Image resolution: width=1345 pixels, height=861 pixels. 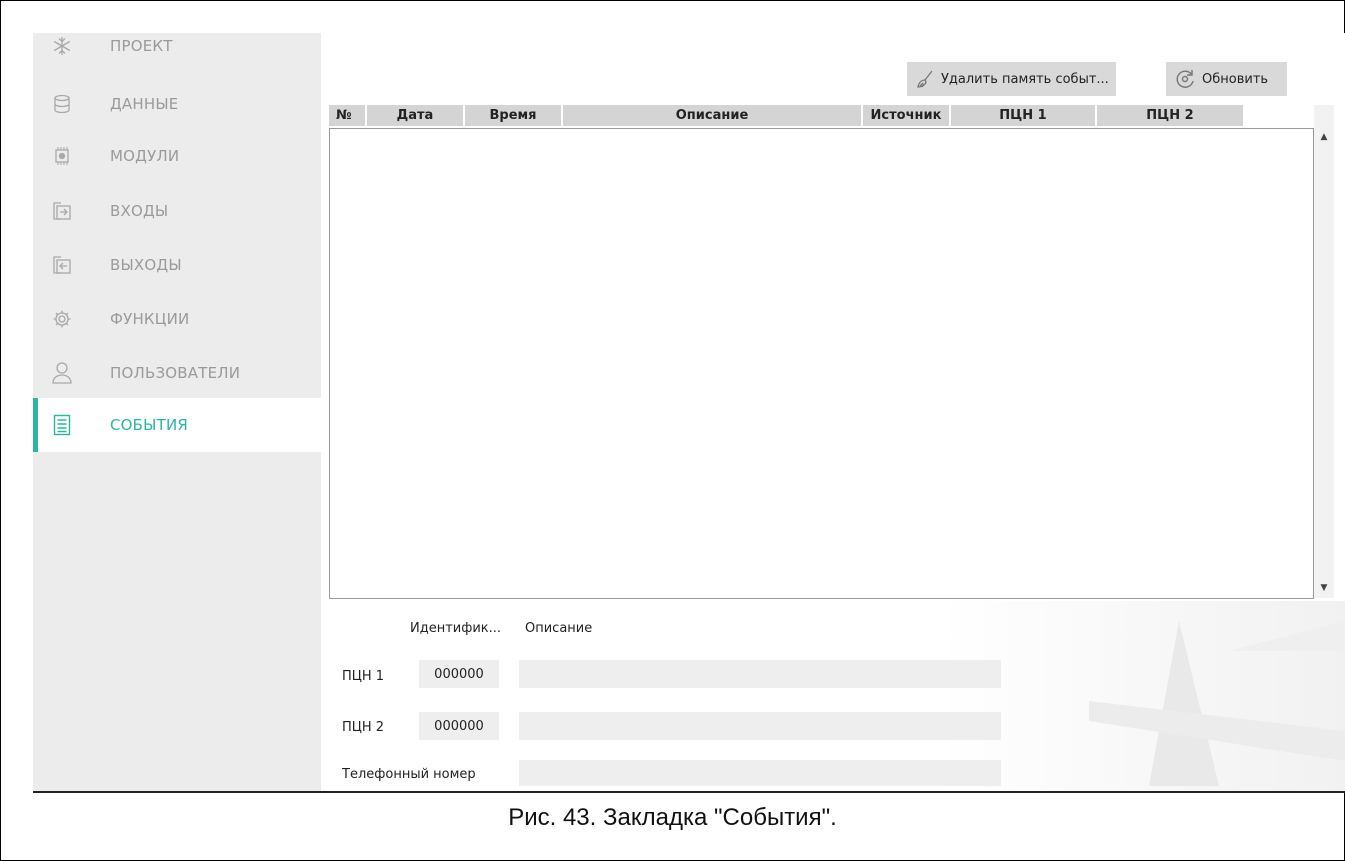 I want to click on phone-number-field, so click(x=760, y=773).